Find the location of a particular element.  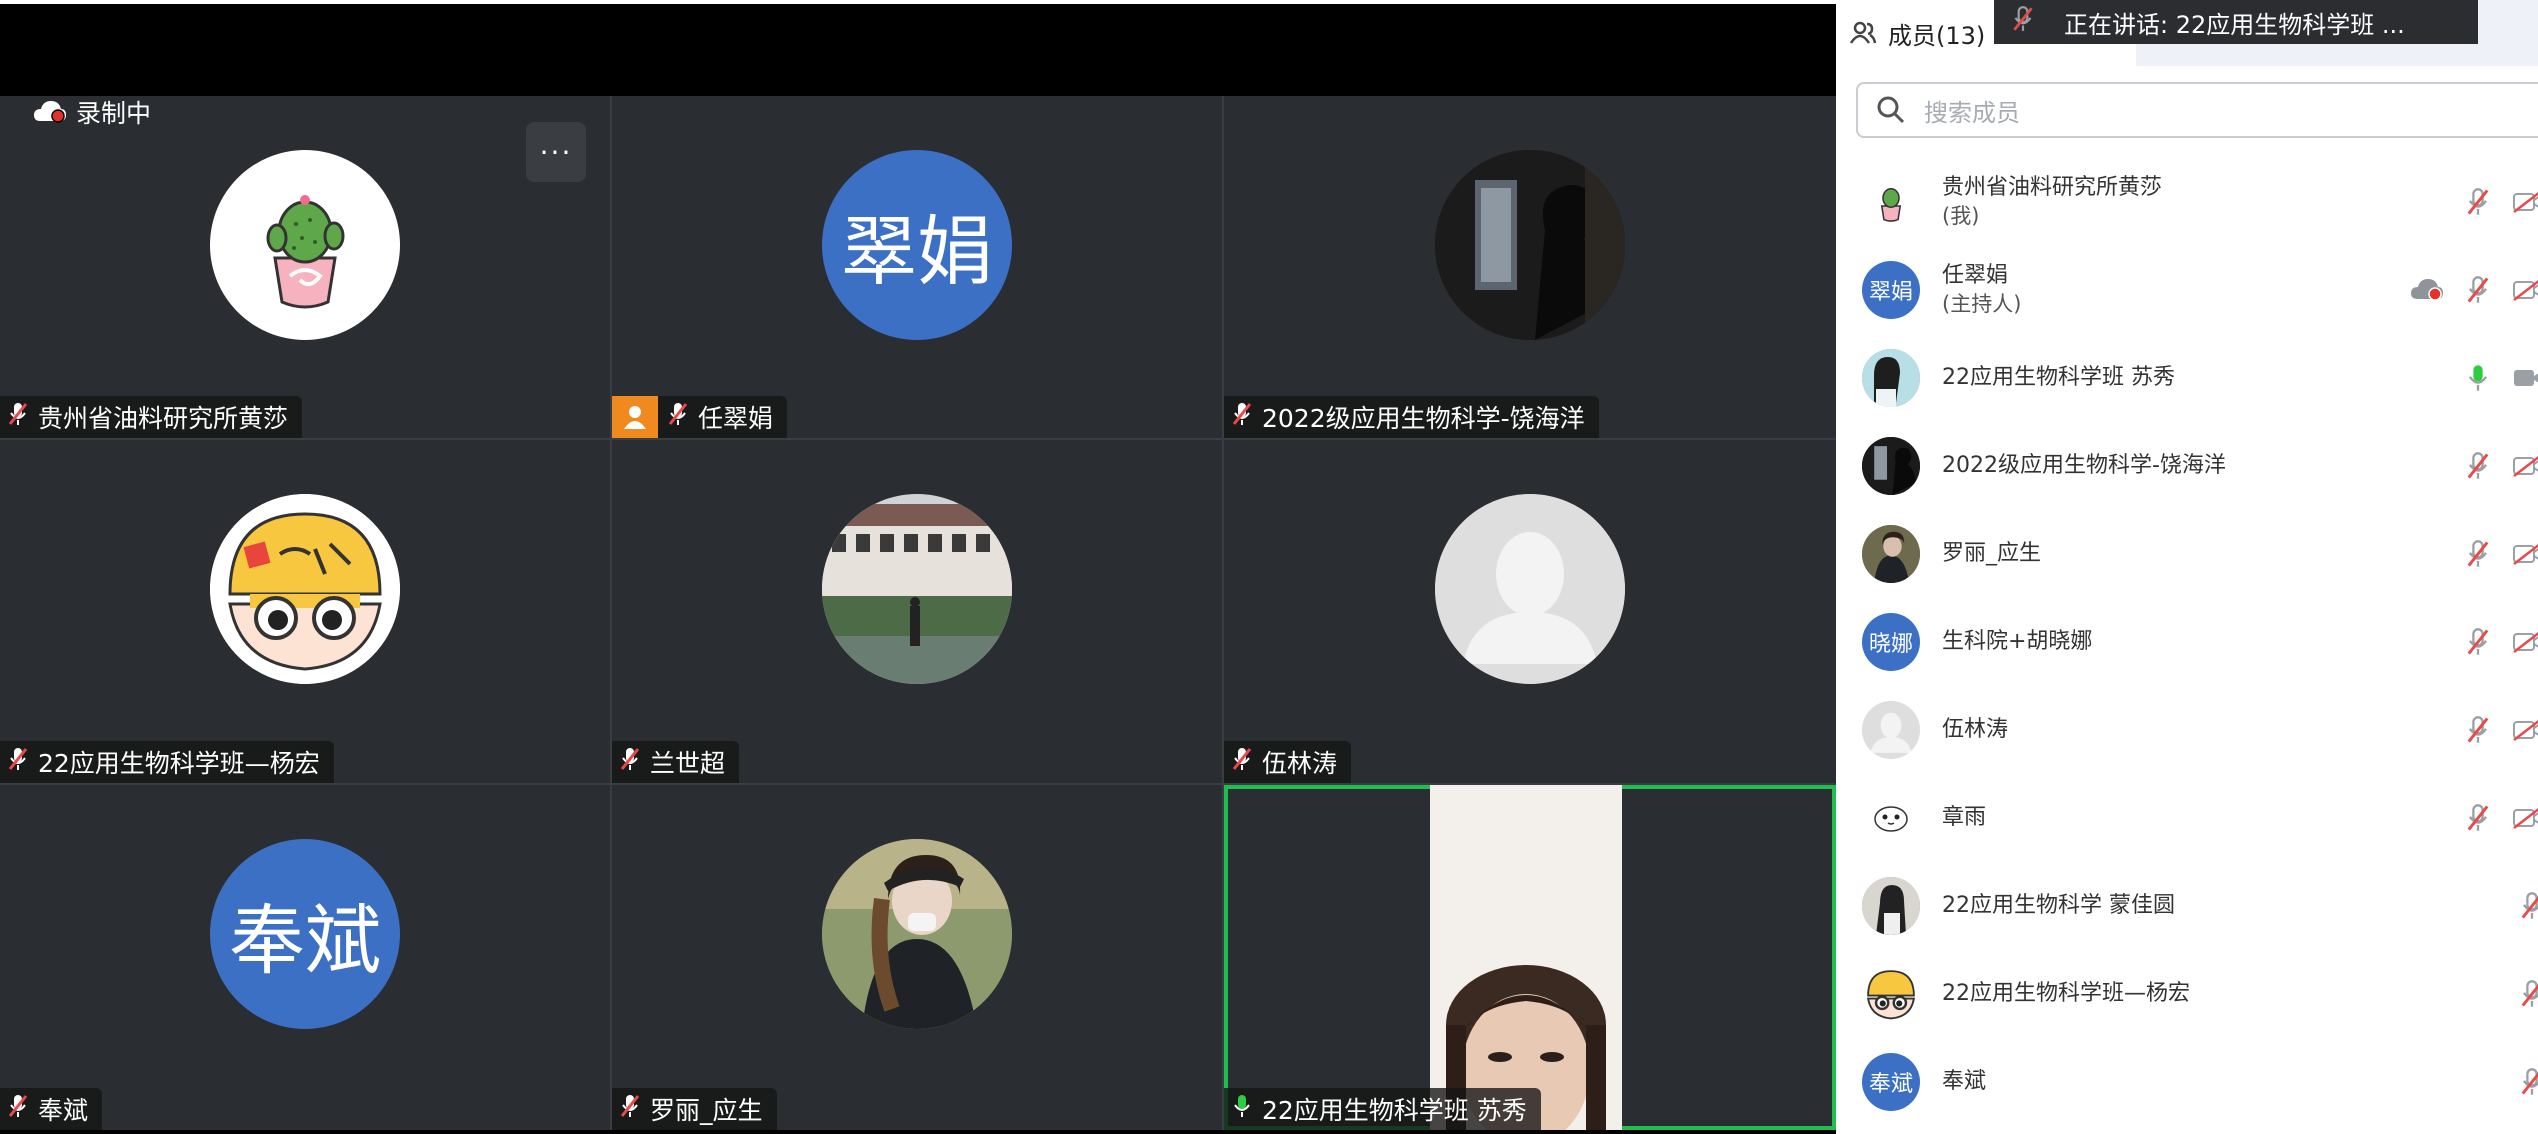

avatar-text: 翠娟 is located at coordinates (1890, 292).